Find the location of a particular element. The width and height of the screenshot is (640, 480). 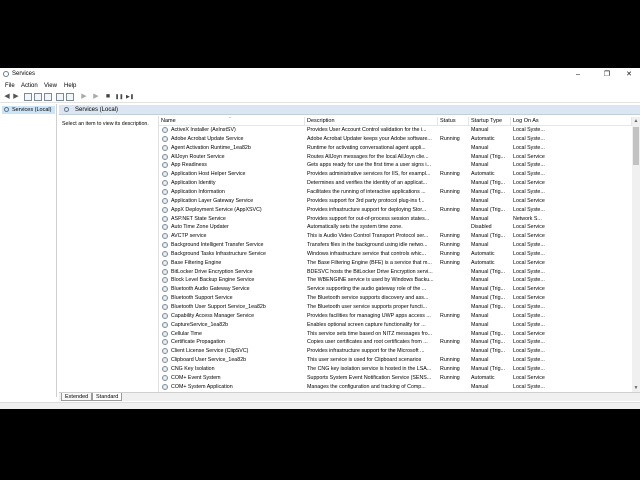

menu-file: File is located at coordinates (10, 86).